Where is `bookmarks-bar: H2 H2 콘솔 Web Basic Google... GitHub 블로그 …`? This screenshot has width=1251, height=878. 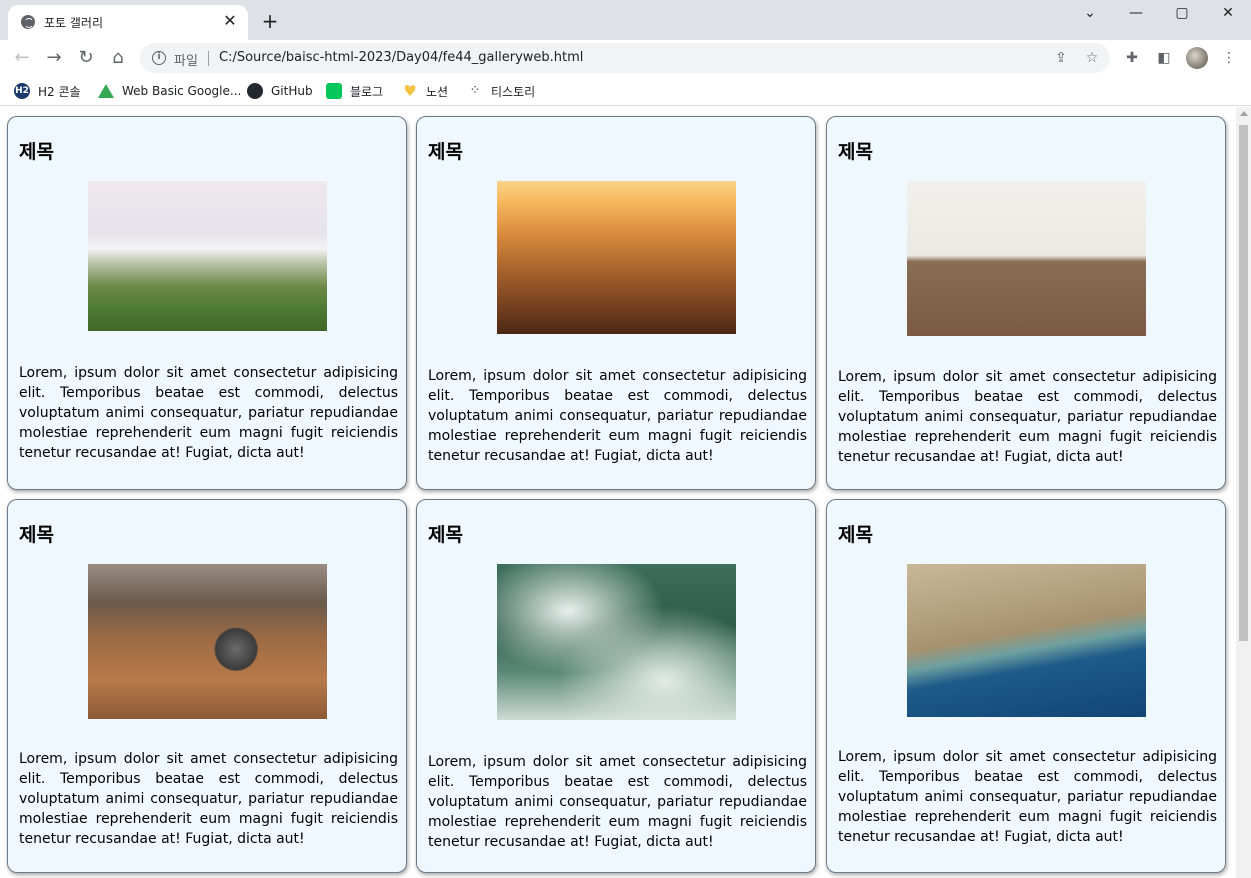
bookmarks-bar: H2 H2 콘솔 Web Basic Google... GitHub 블로그 … is located at coordinates (625, 91).